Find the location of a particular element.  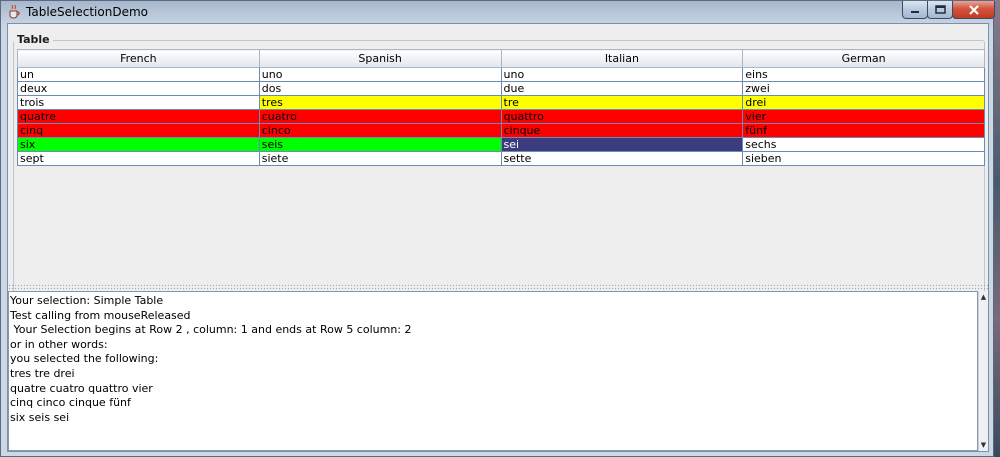

table-cell: deux is located at coordinates (138, 88).